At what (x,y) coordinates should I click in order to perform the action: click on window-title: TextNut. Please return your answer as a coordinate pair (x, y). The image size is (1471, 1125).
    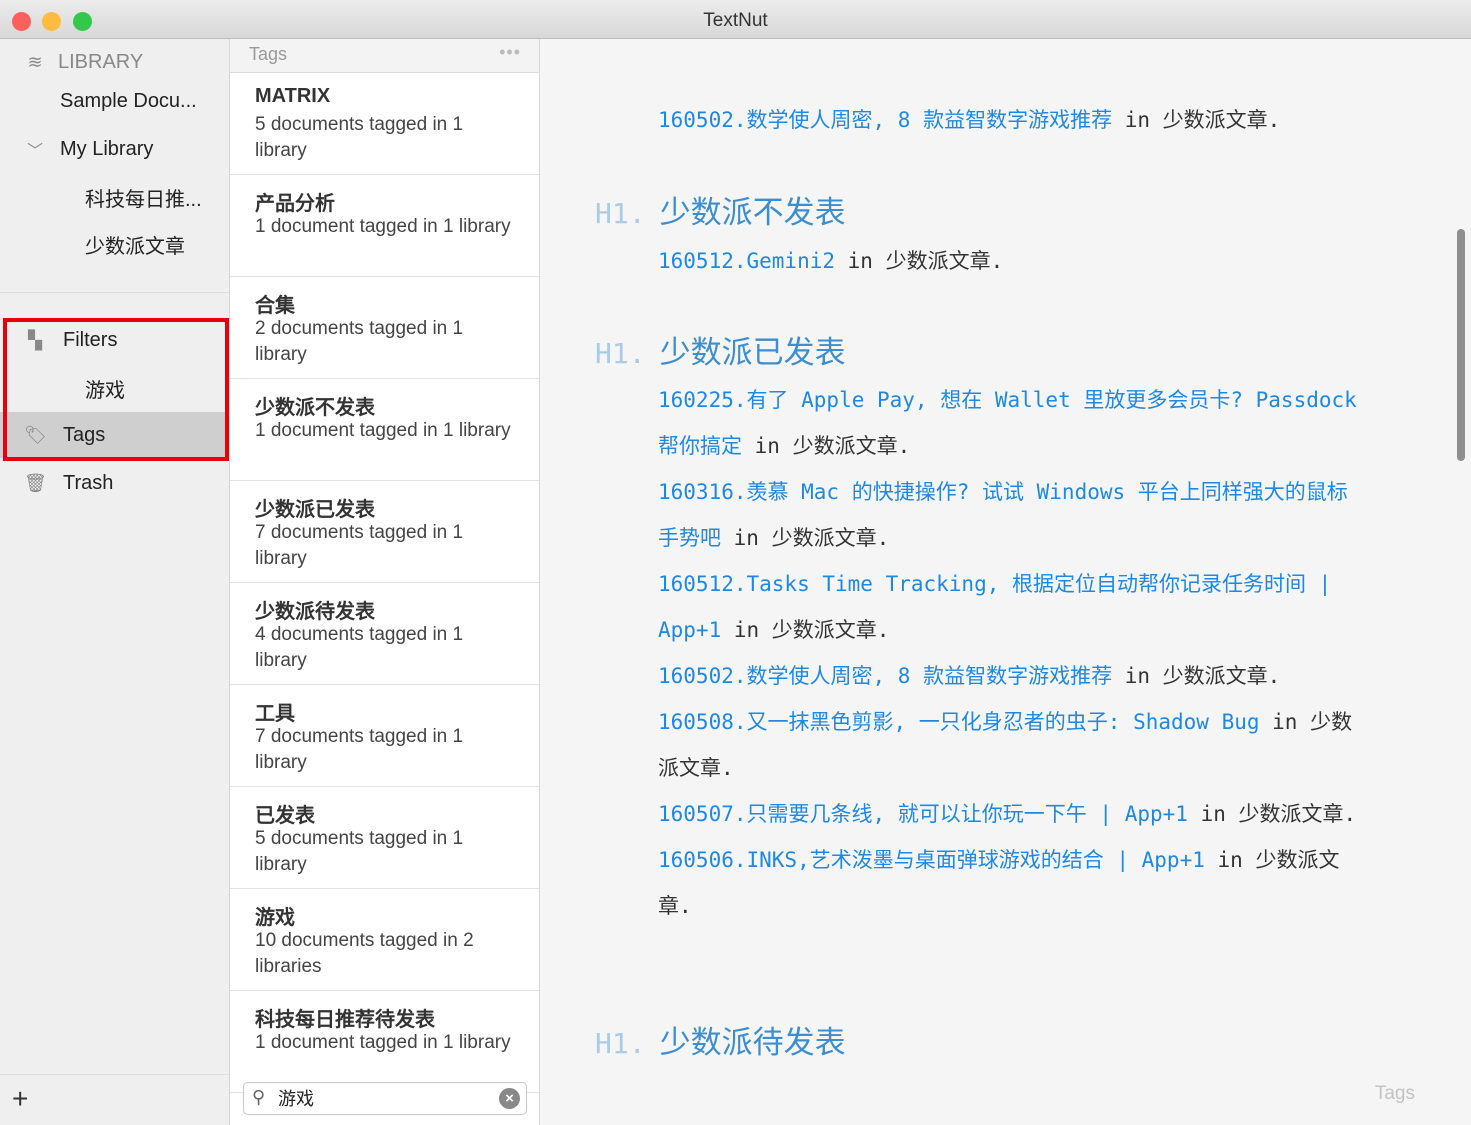
    Looking at the image, I should click on (735, 20).